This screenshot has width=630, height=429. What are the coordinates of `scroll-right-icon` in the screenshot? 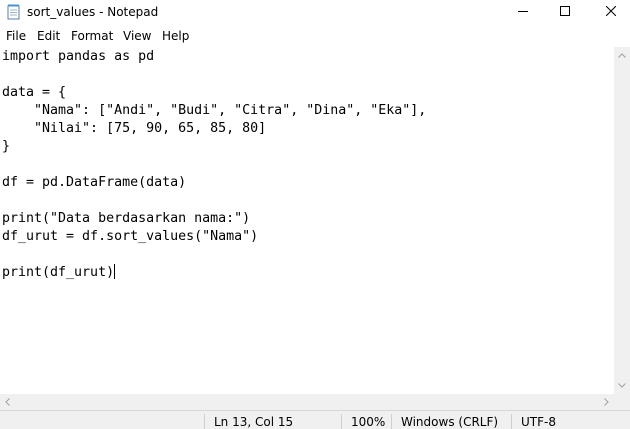 It's located at (606, 402).